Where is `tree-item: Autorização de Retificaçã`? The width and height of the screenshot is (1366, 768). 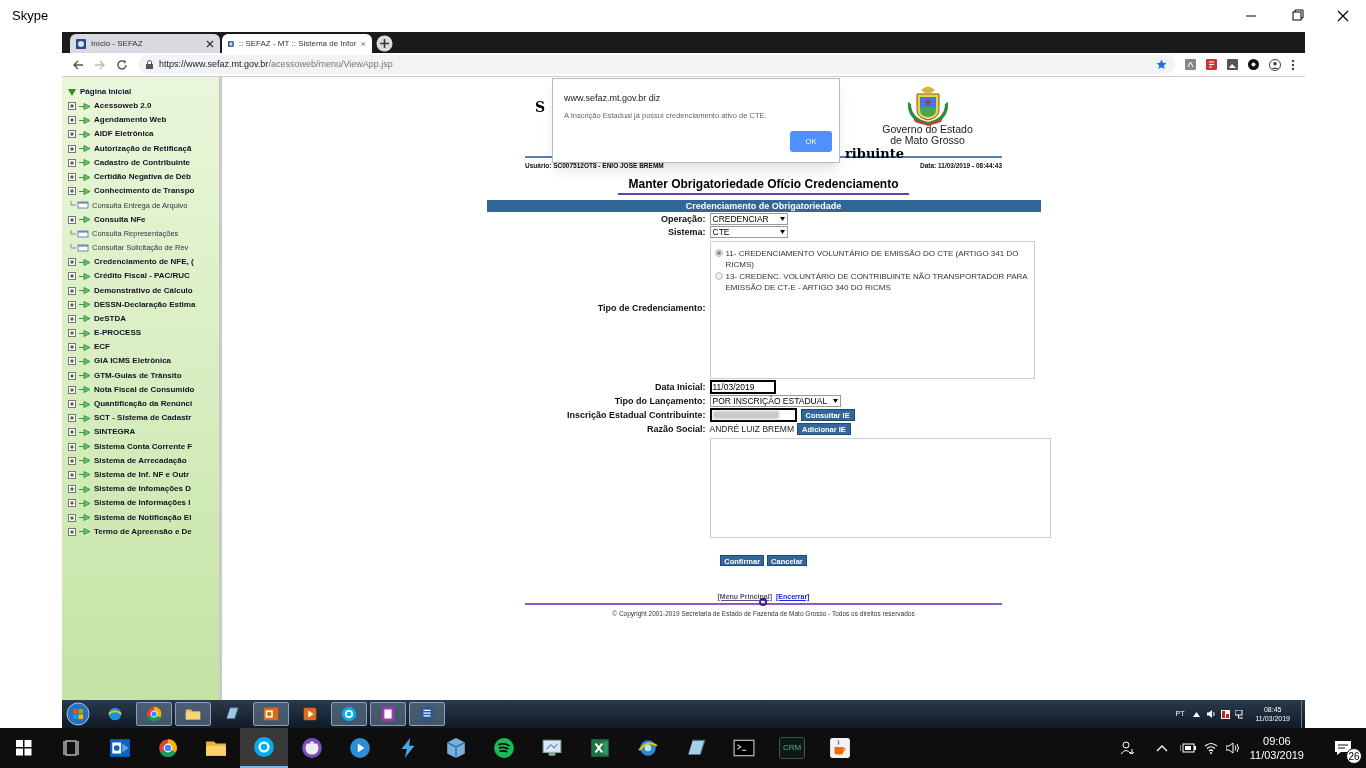
tree-item: Autorização de Retificaçã is located at coordinates (143, 148).